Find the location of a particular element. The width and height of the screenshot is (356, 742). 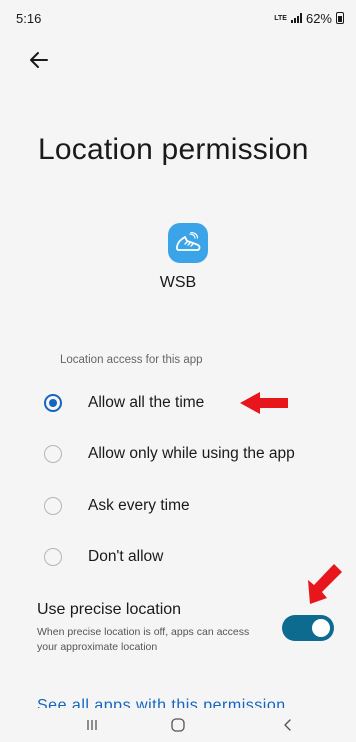

signal-icon is located at coordinates (296, 18).